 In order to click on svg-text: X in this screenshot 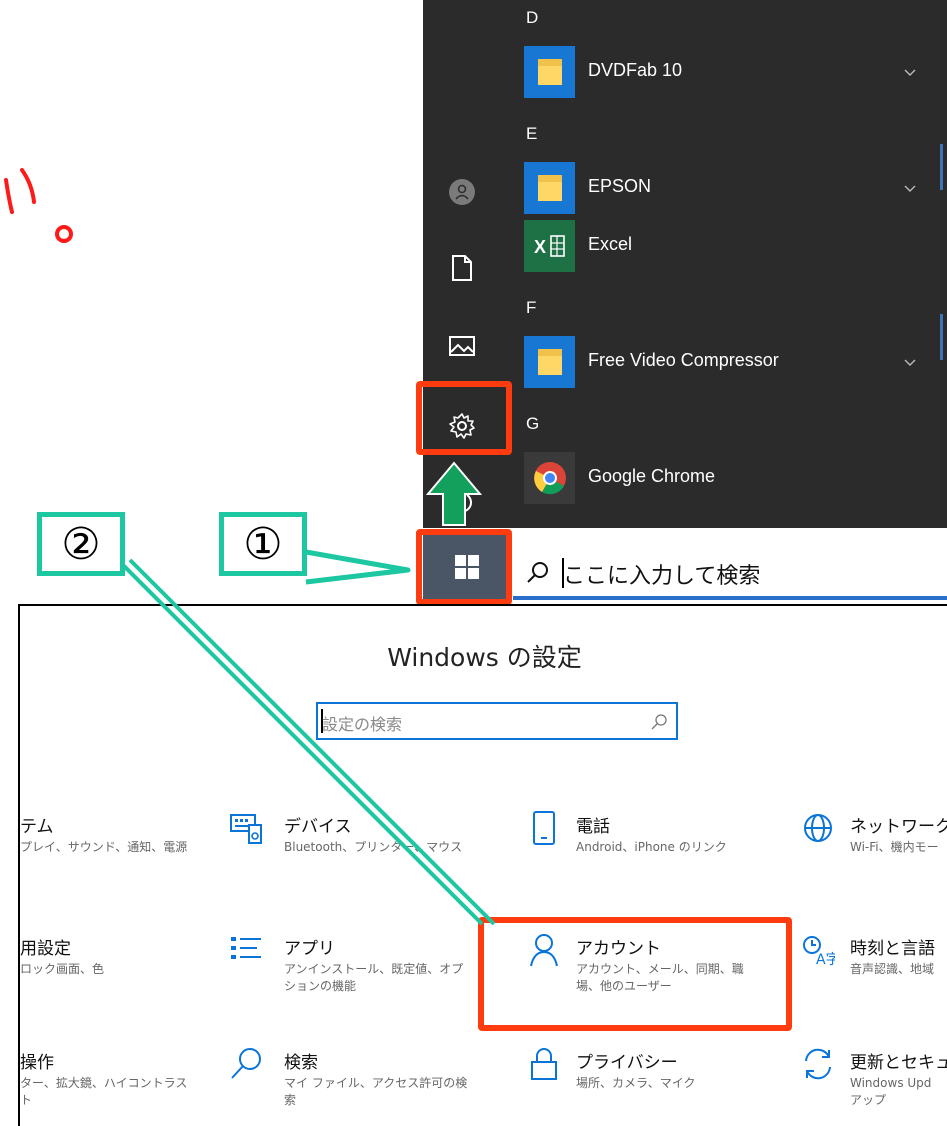, I will do `click(540, 247)`.